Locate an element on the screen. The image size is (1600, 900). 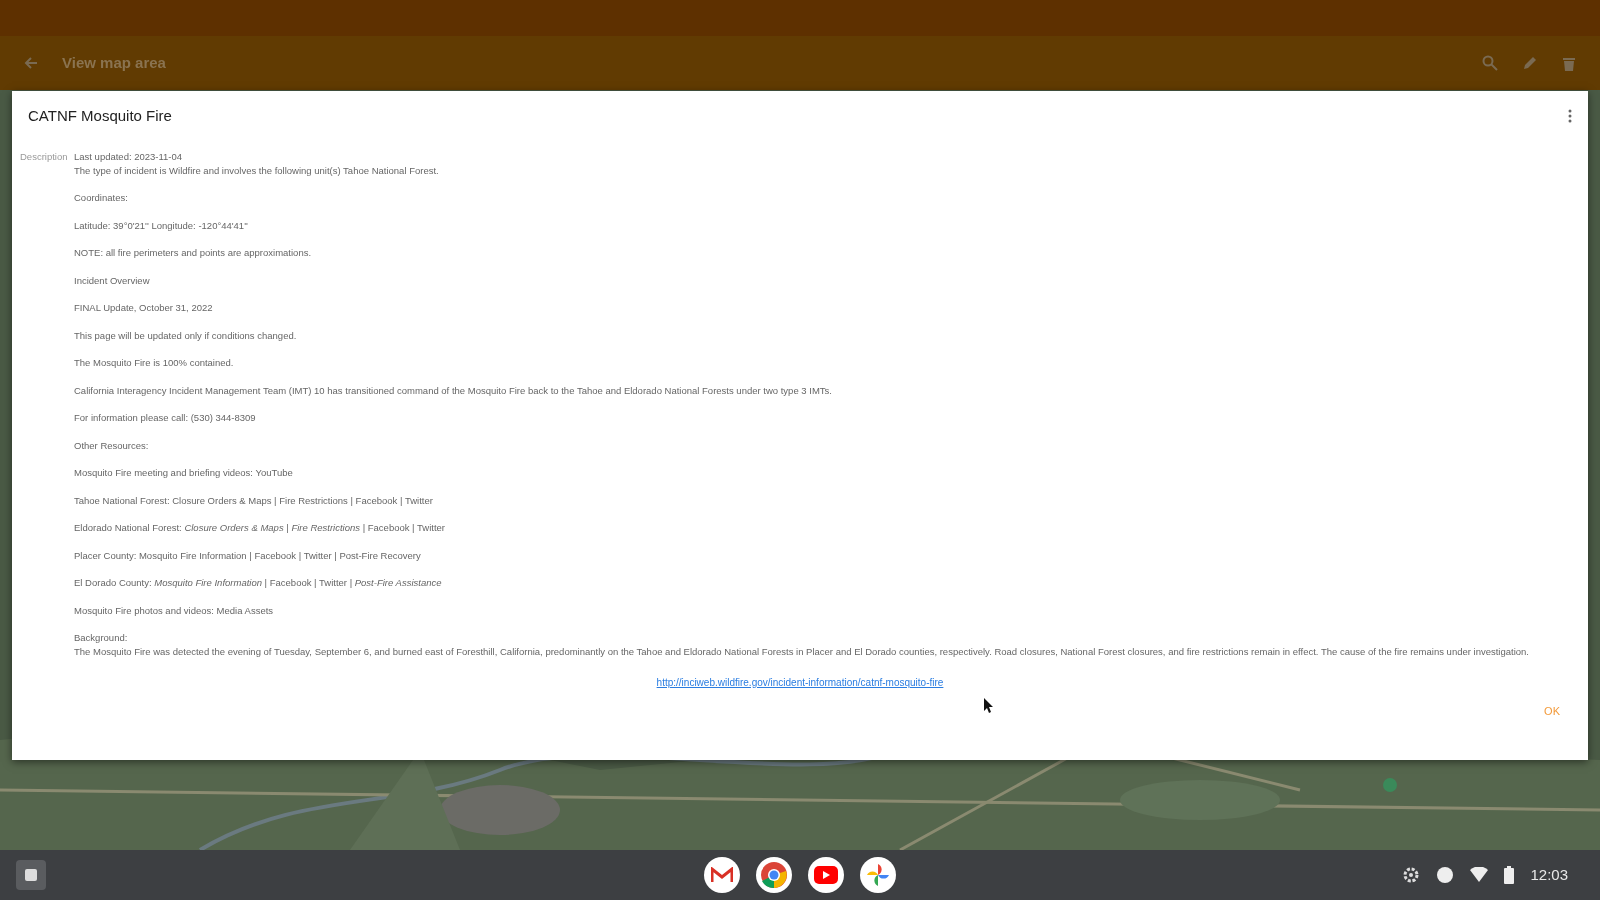
description-text: Incident Overview is located at coordinates (112, 280).